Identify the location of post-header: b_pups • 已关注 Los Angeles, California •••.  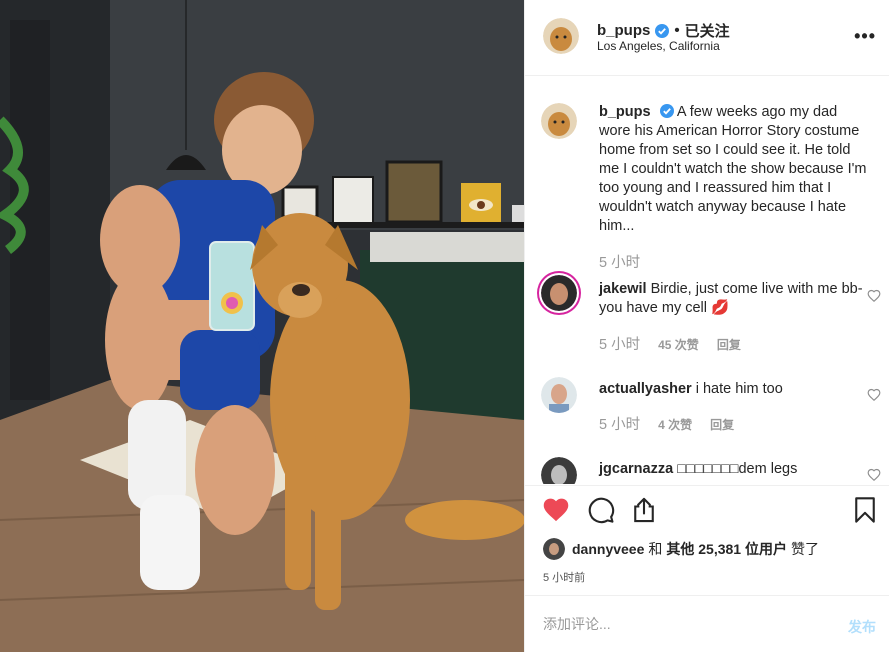
(707, 38).